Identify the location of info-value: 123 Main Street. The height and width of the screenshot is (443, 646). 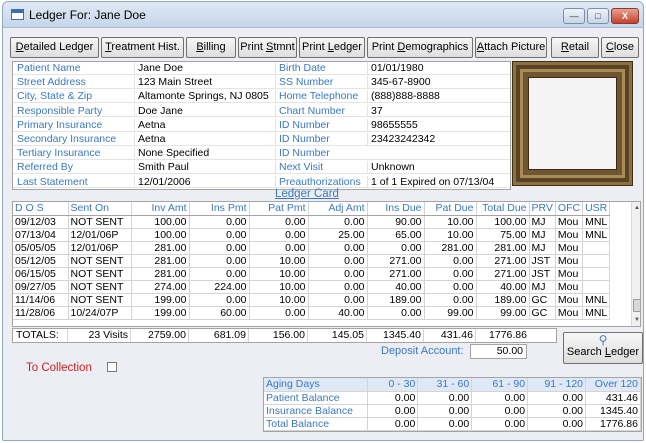
(203, 82).